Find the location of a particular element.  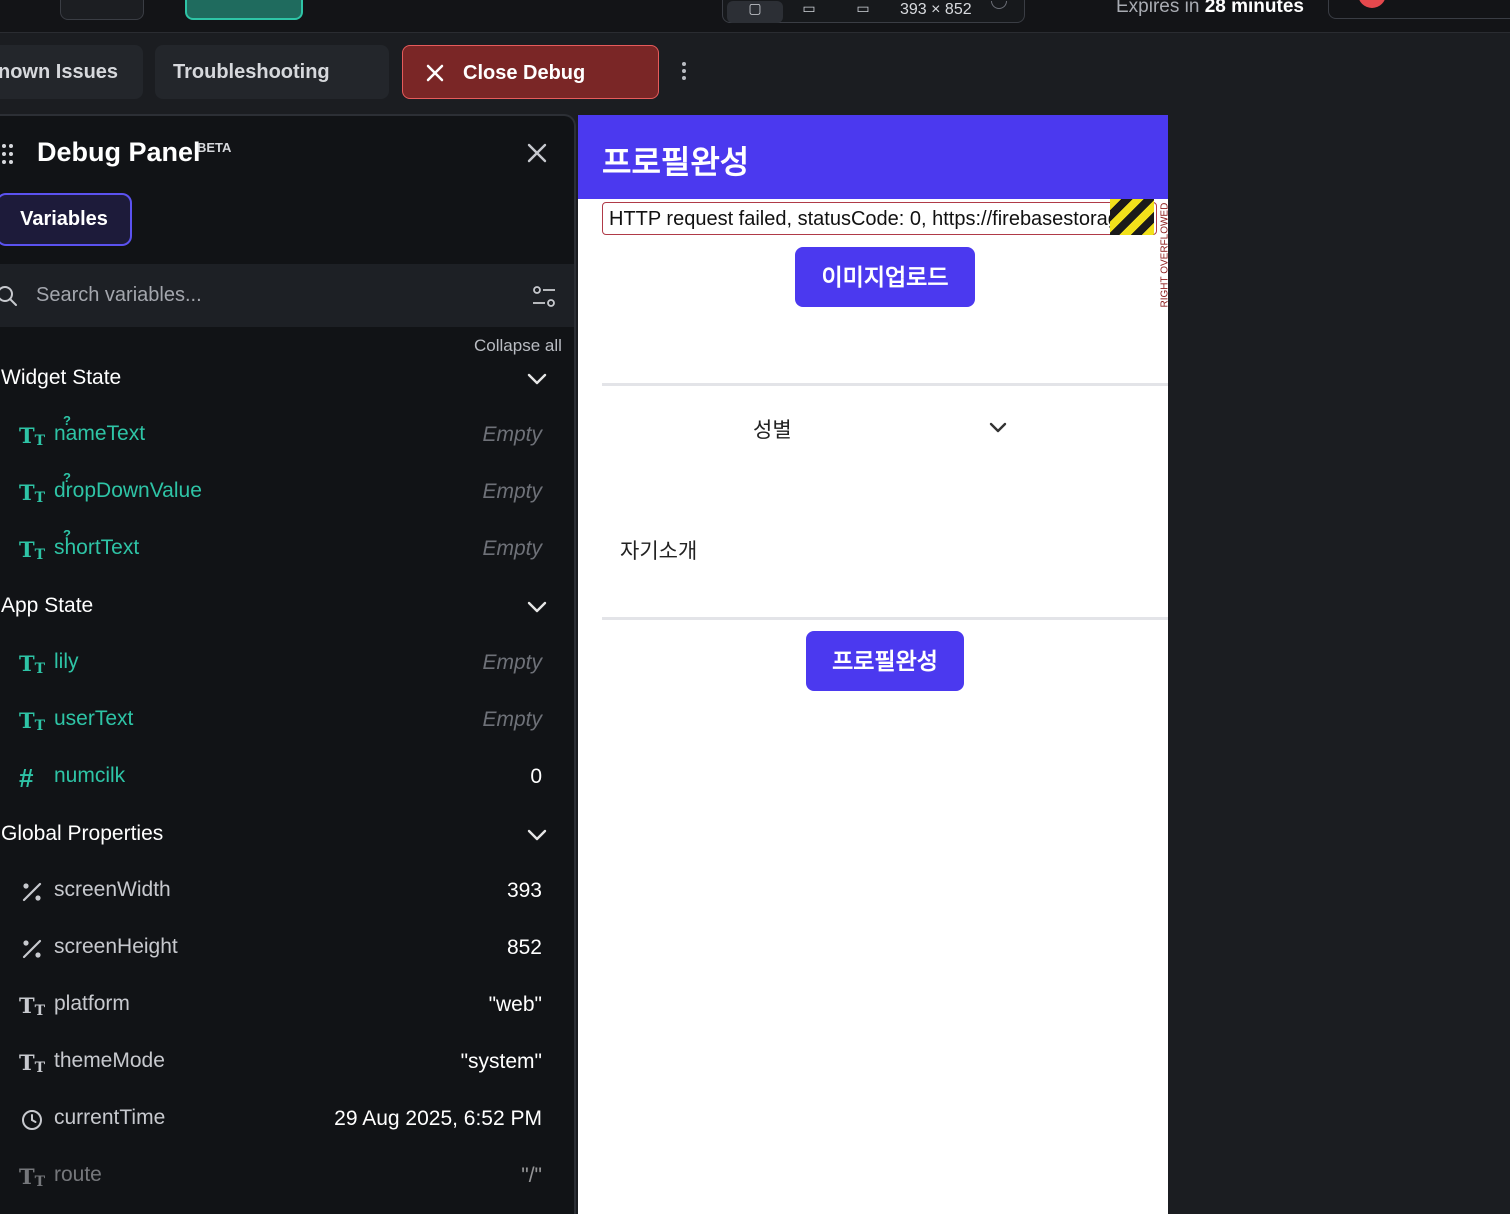

variable-name: currentTime is located at coordinates (110, 1117).